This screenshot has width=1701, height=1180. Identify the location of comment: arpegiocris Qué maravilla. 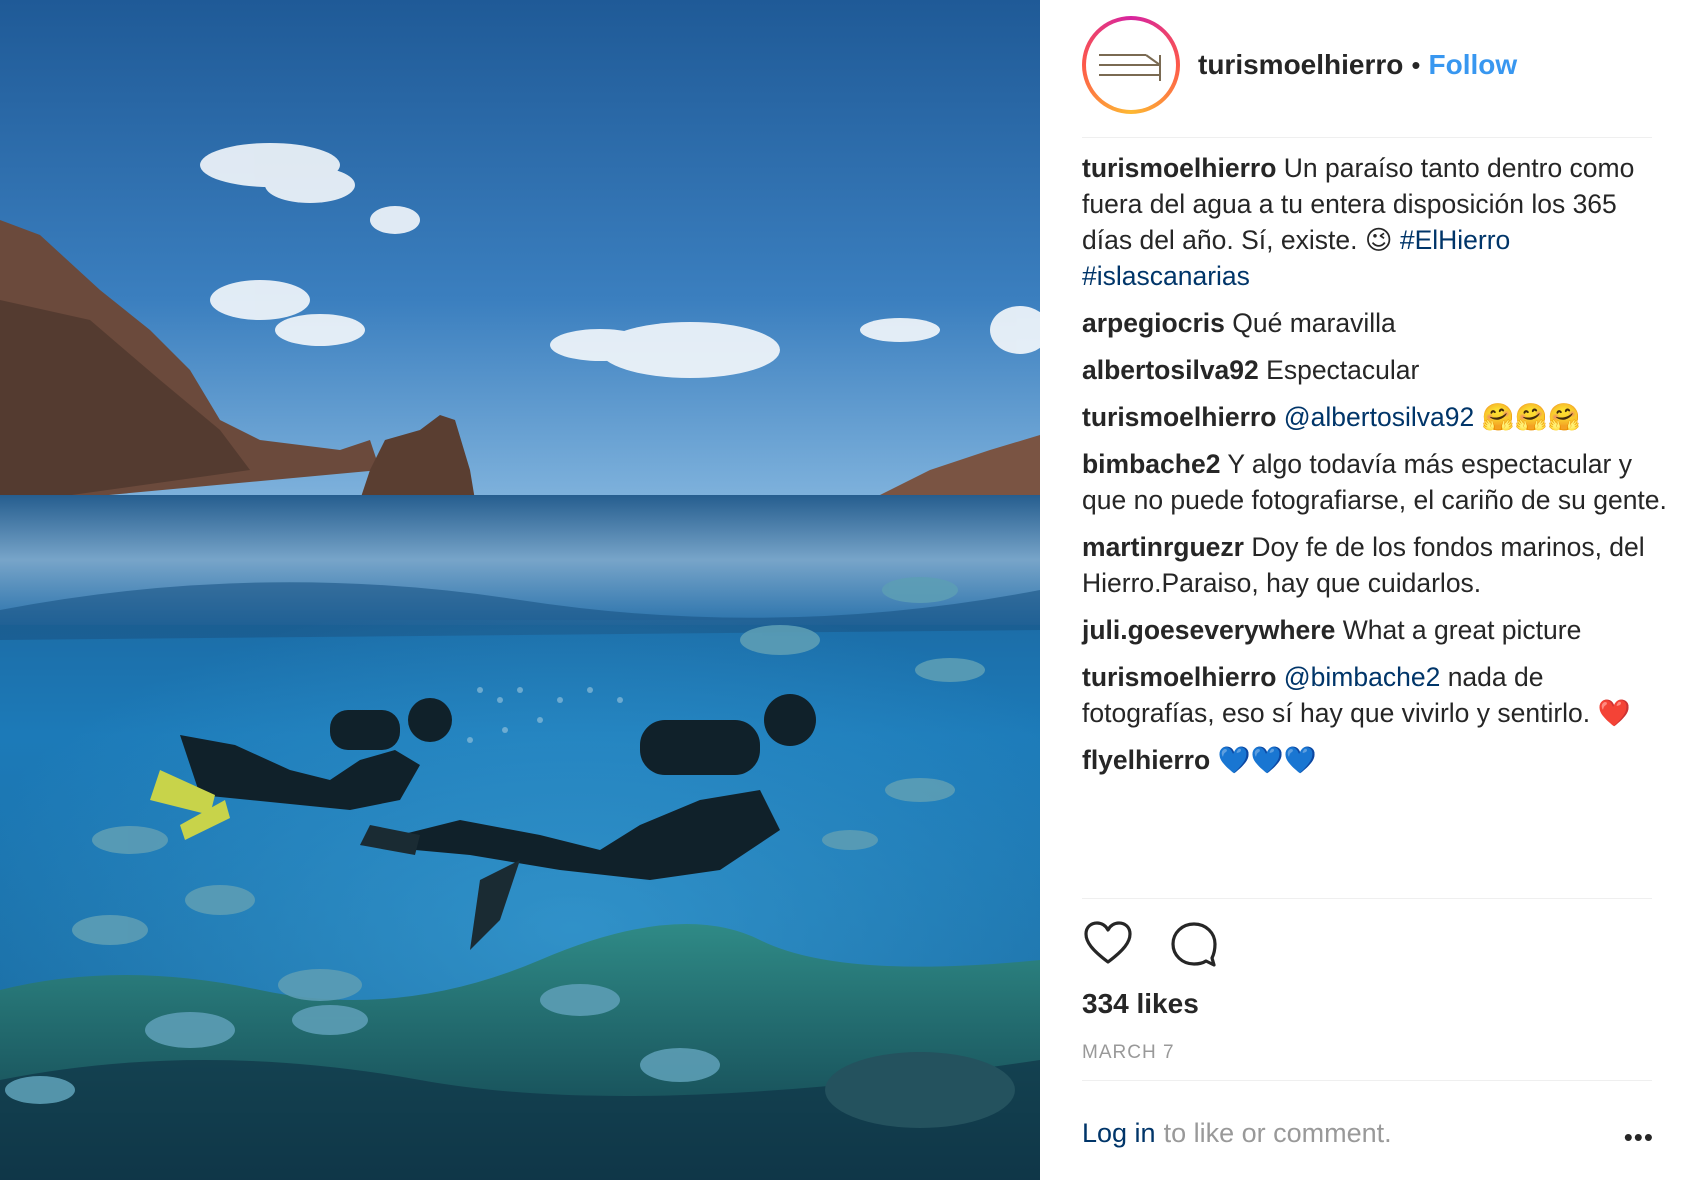
(1377, 323).